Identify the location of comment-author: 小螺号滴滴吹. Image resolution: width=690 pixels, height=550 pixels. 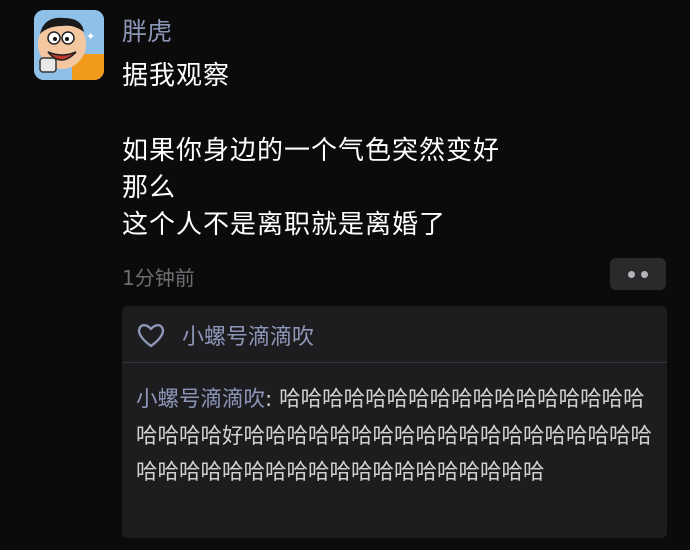
(200, 399).